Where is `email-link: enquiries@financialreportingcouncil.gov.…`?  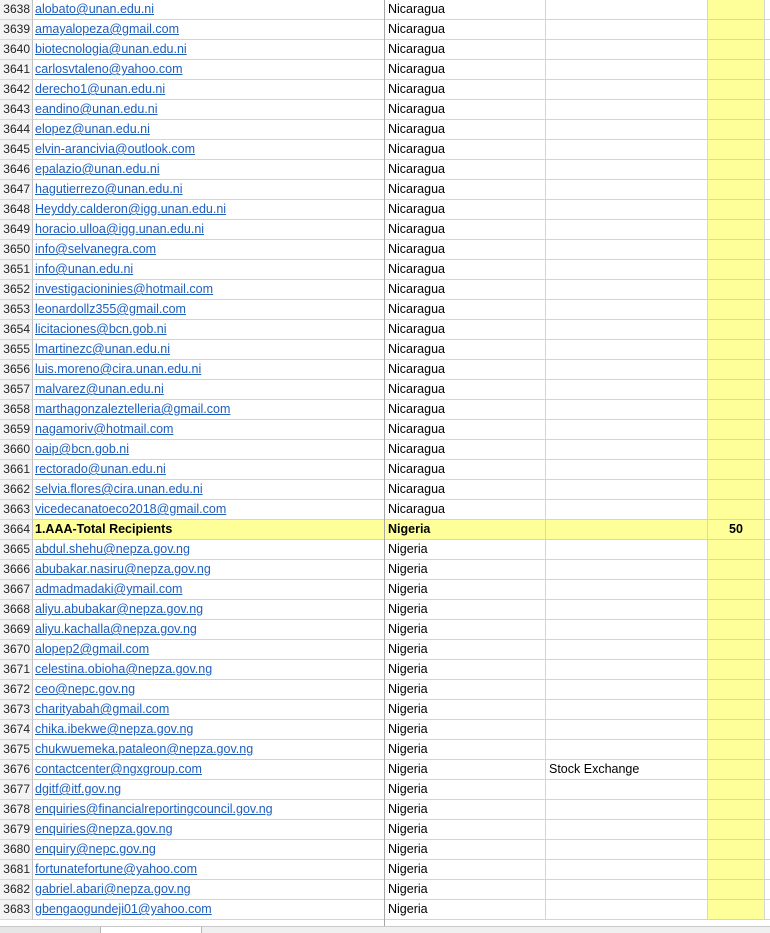
email-link: enquiries@financialreportingcouncil.gov.… is located at coordinates (154, 809).